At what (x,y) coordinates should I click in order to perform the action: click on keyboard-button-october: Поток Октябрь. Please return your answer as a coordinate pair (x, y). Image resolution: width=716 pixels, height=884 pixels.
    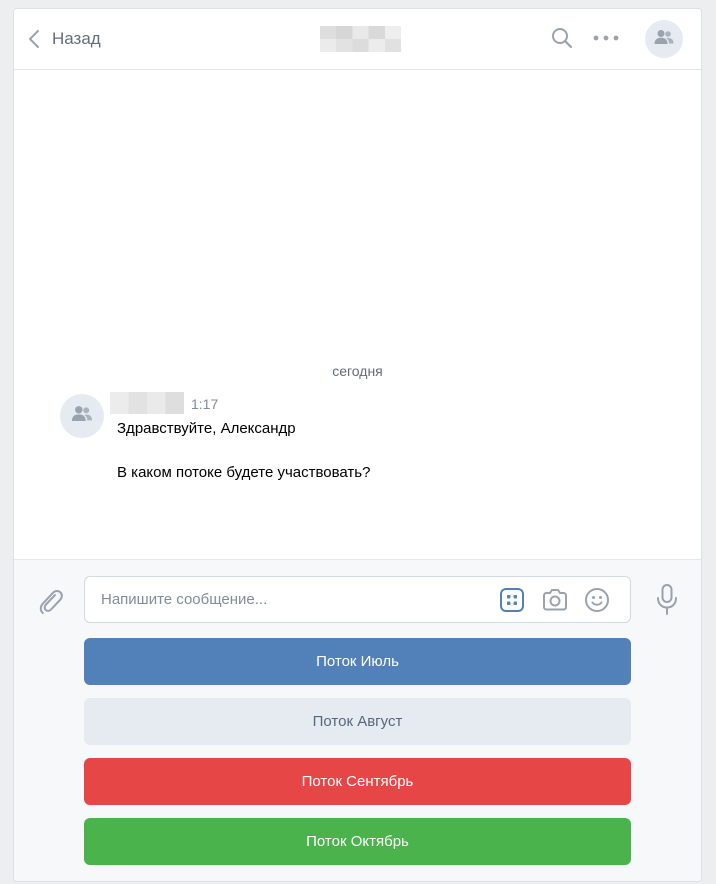
    Looking at the image, I should click on (357, 841).